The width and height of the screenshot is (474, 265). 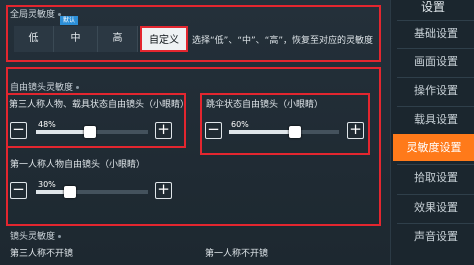 What do you see at coordinates (63, 132) in the screenshot?
I see `slider-1-fill` at bounding box center [63, 132].